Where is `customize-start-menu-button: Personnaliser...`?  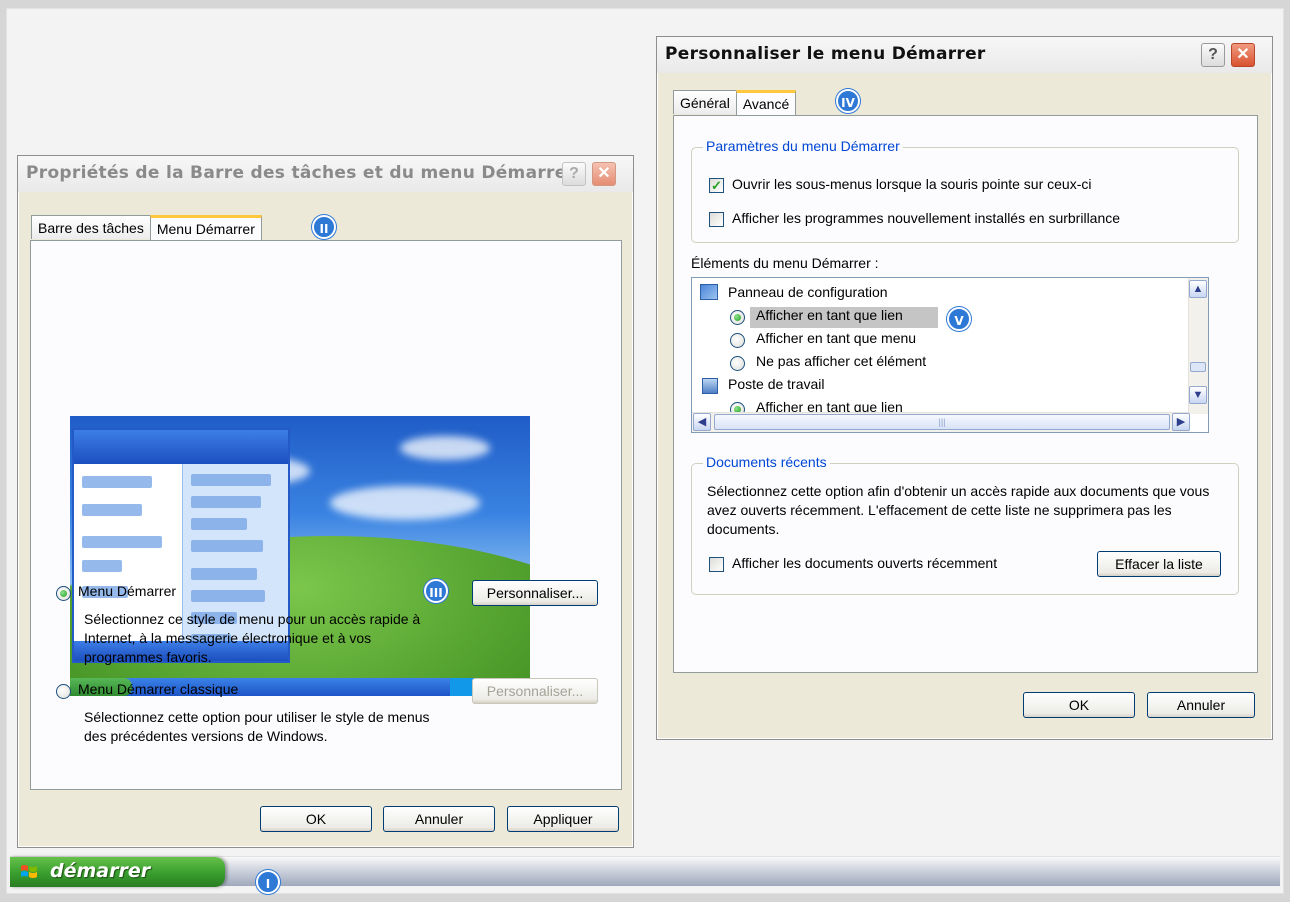
customize-start-menu-button: Personnaliser... is located at coordinates (535, 593).